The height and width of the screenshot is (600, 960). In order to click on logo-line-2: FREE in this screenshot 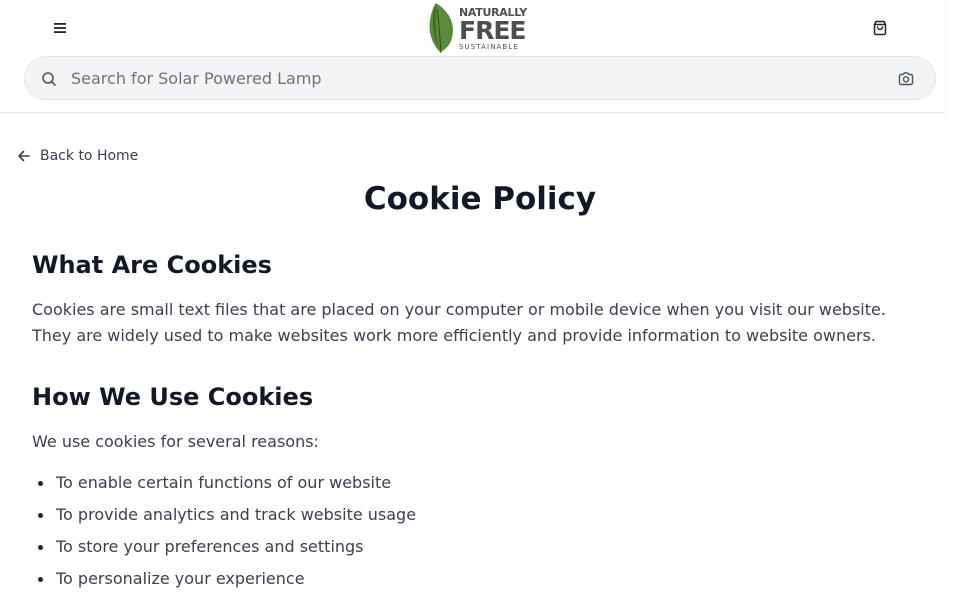, I will do `click(492, 30)`.